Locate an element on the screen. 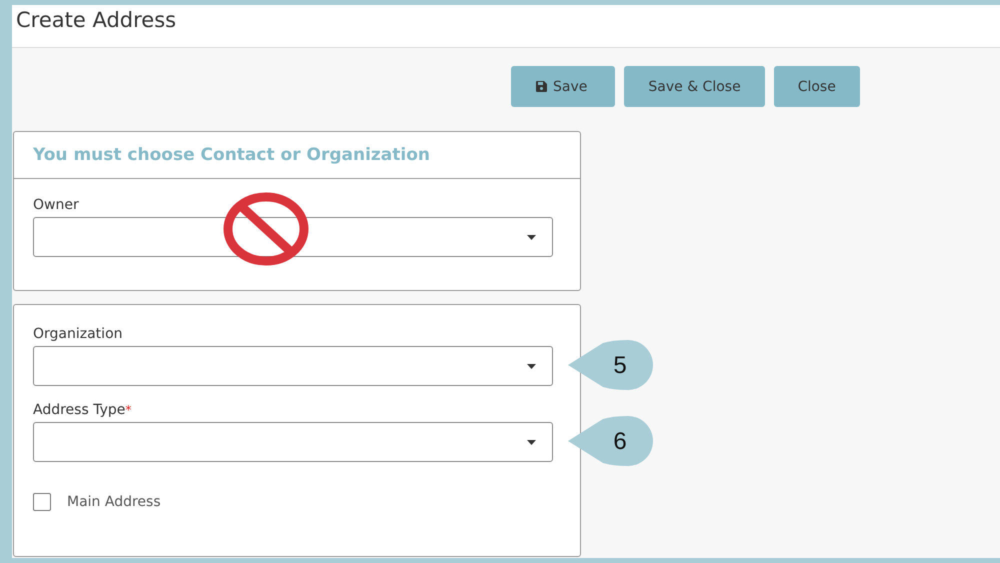 This screenshot has width=1000, height=563. action-button: Close is located at coordinates (817, 86).